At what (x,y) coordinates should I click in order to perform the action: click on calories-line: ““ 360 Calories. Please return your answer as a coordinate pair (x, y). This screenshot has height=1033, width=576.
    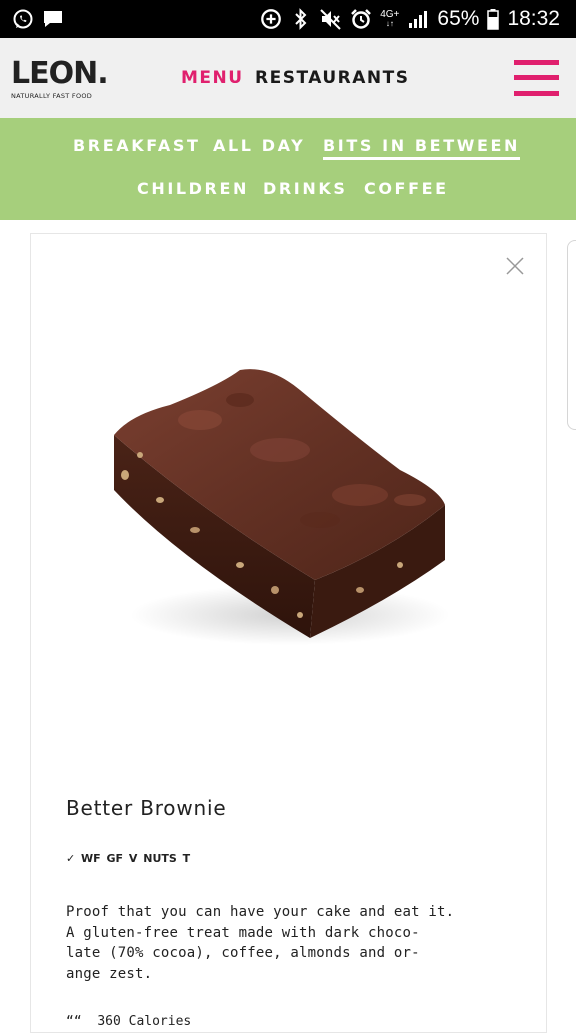
    Looking at the image, I should click on (128, 1021).